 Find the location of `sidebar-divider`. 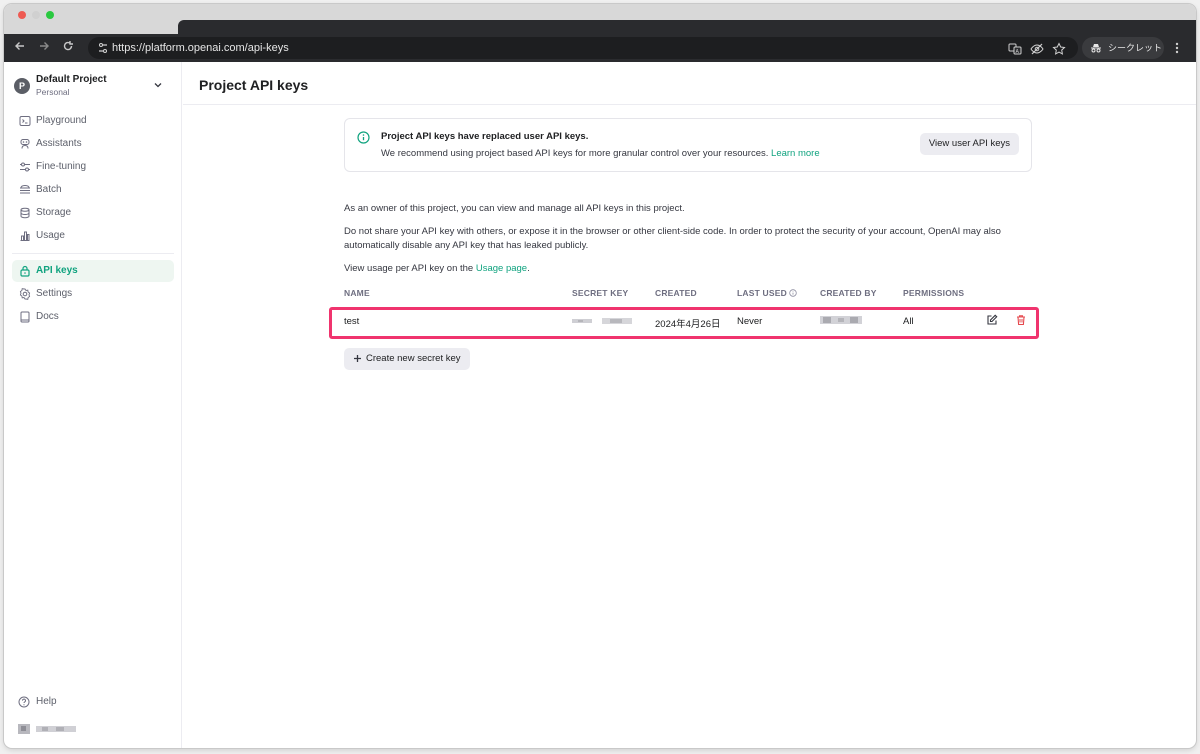

sidebar-divider is located at coordinates (93, 253).